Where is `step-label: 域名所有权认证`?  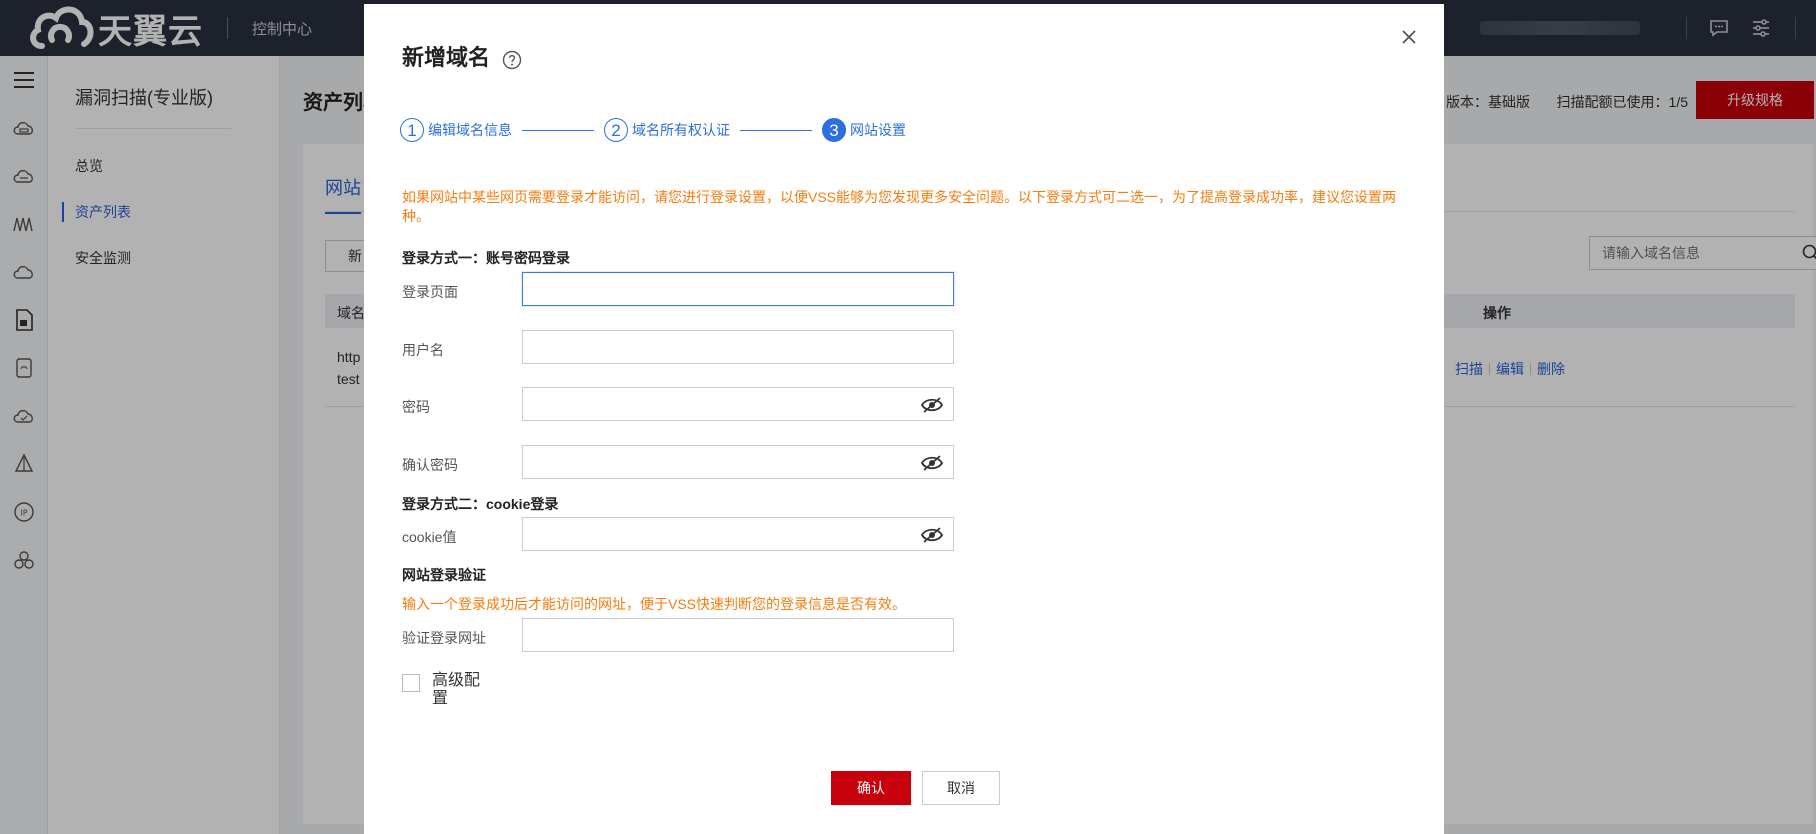
step-label: 域名所有权认证 is located at coordinates (681, 130).